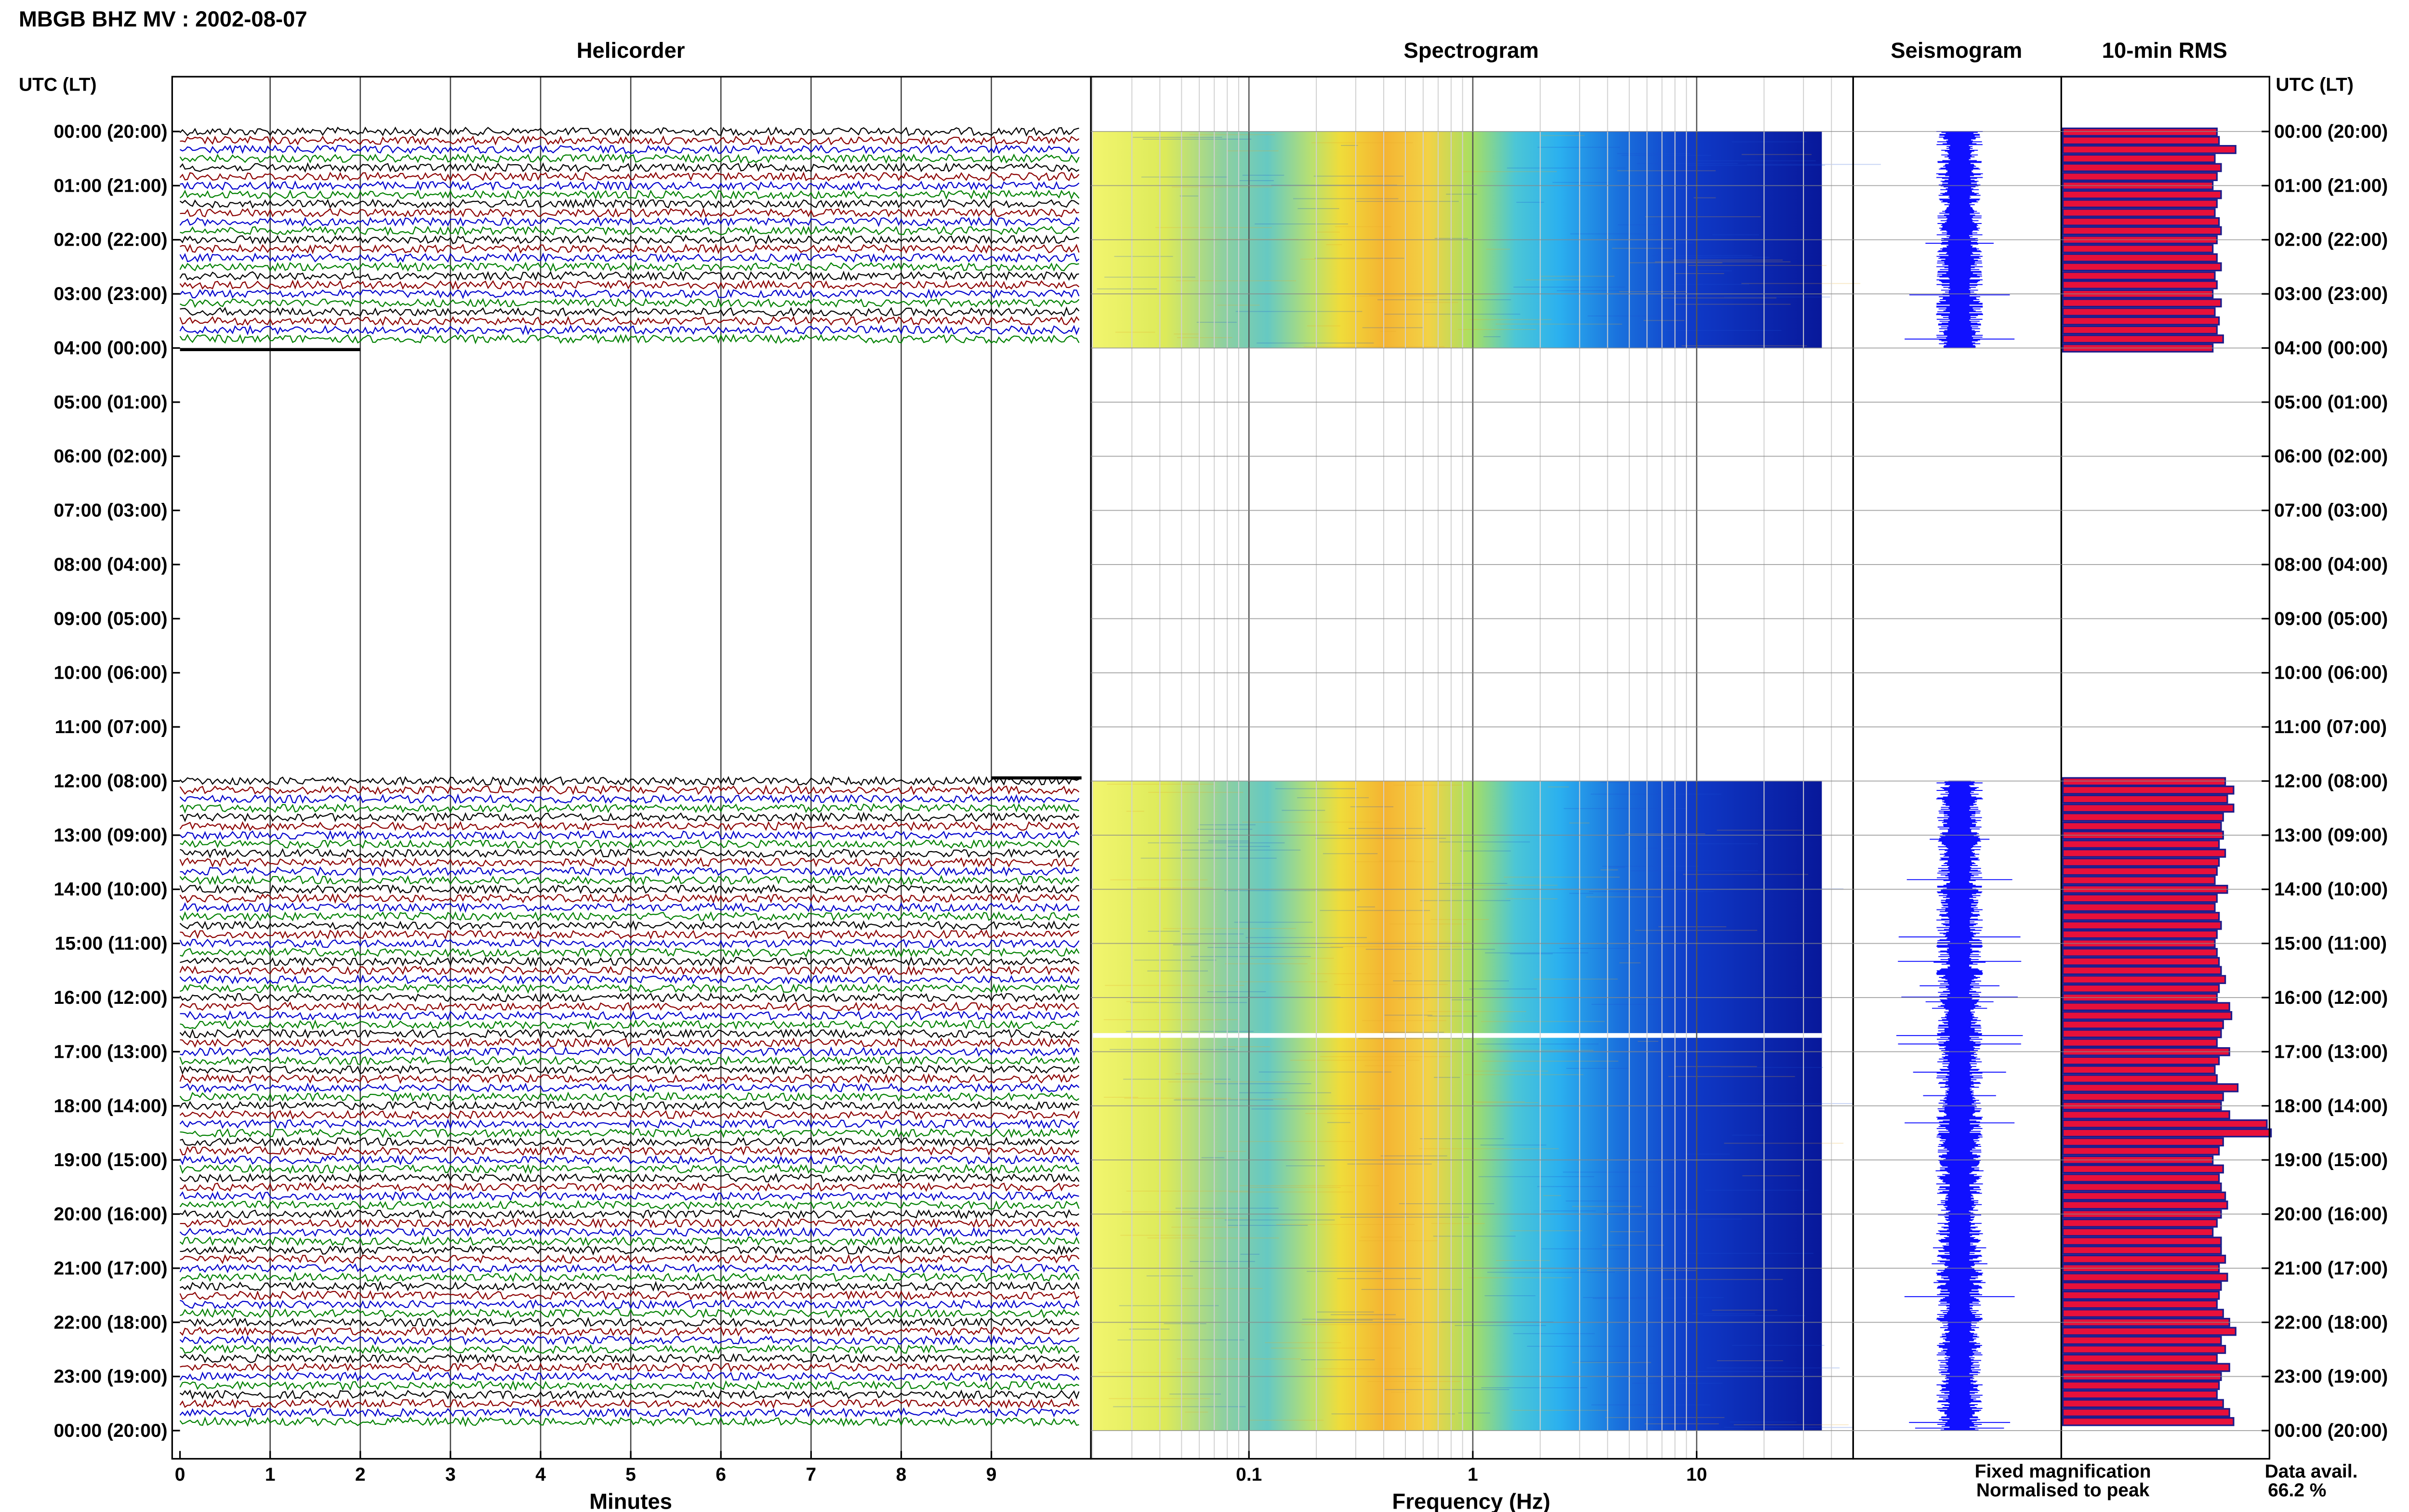  Describe the element at coordinates (111, 1377) in the screenshot. I see `utc-tick-label: 23:00 (19:00)` at that location.